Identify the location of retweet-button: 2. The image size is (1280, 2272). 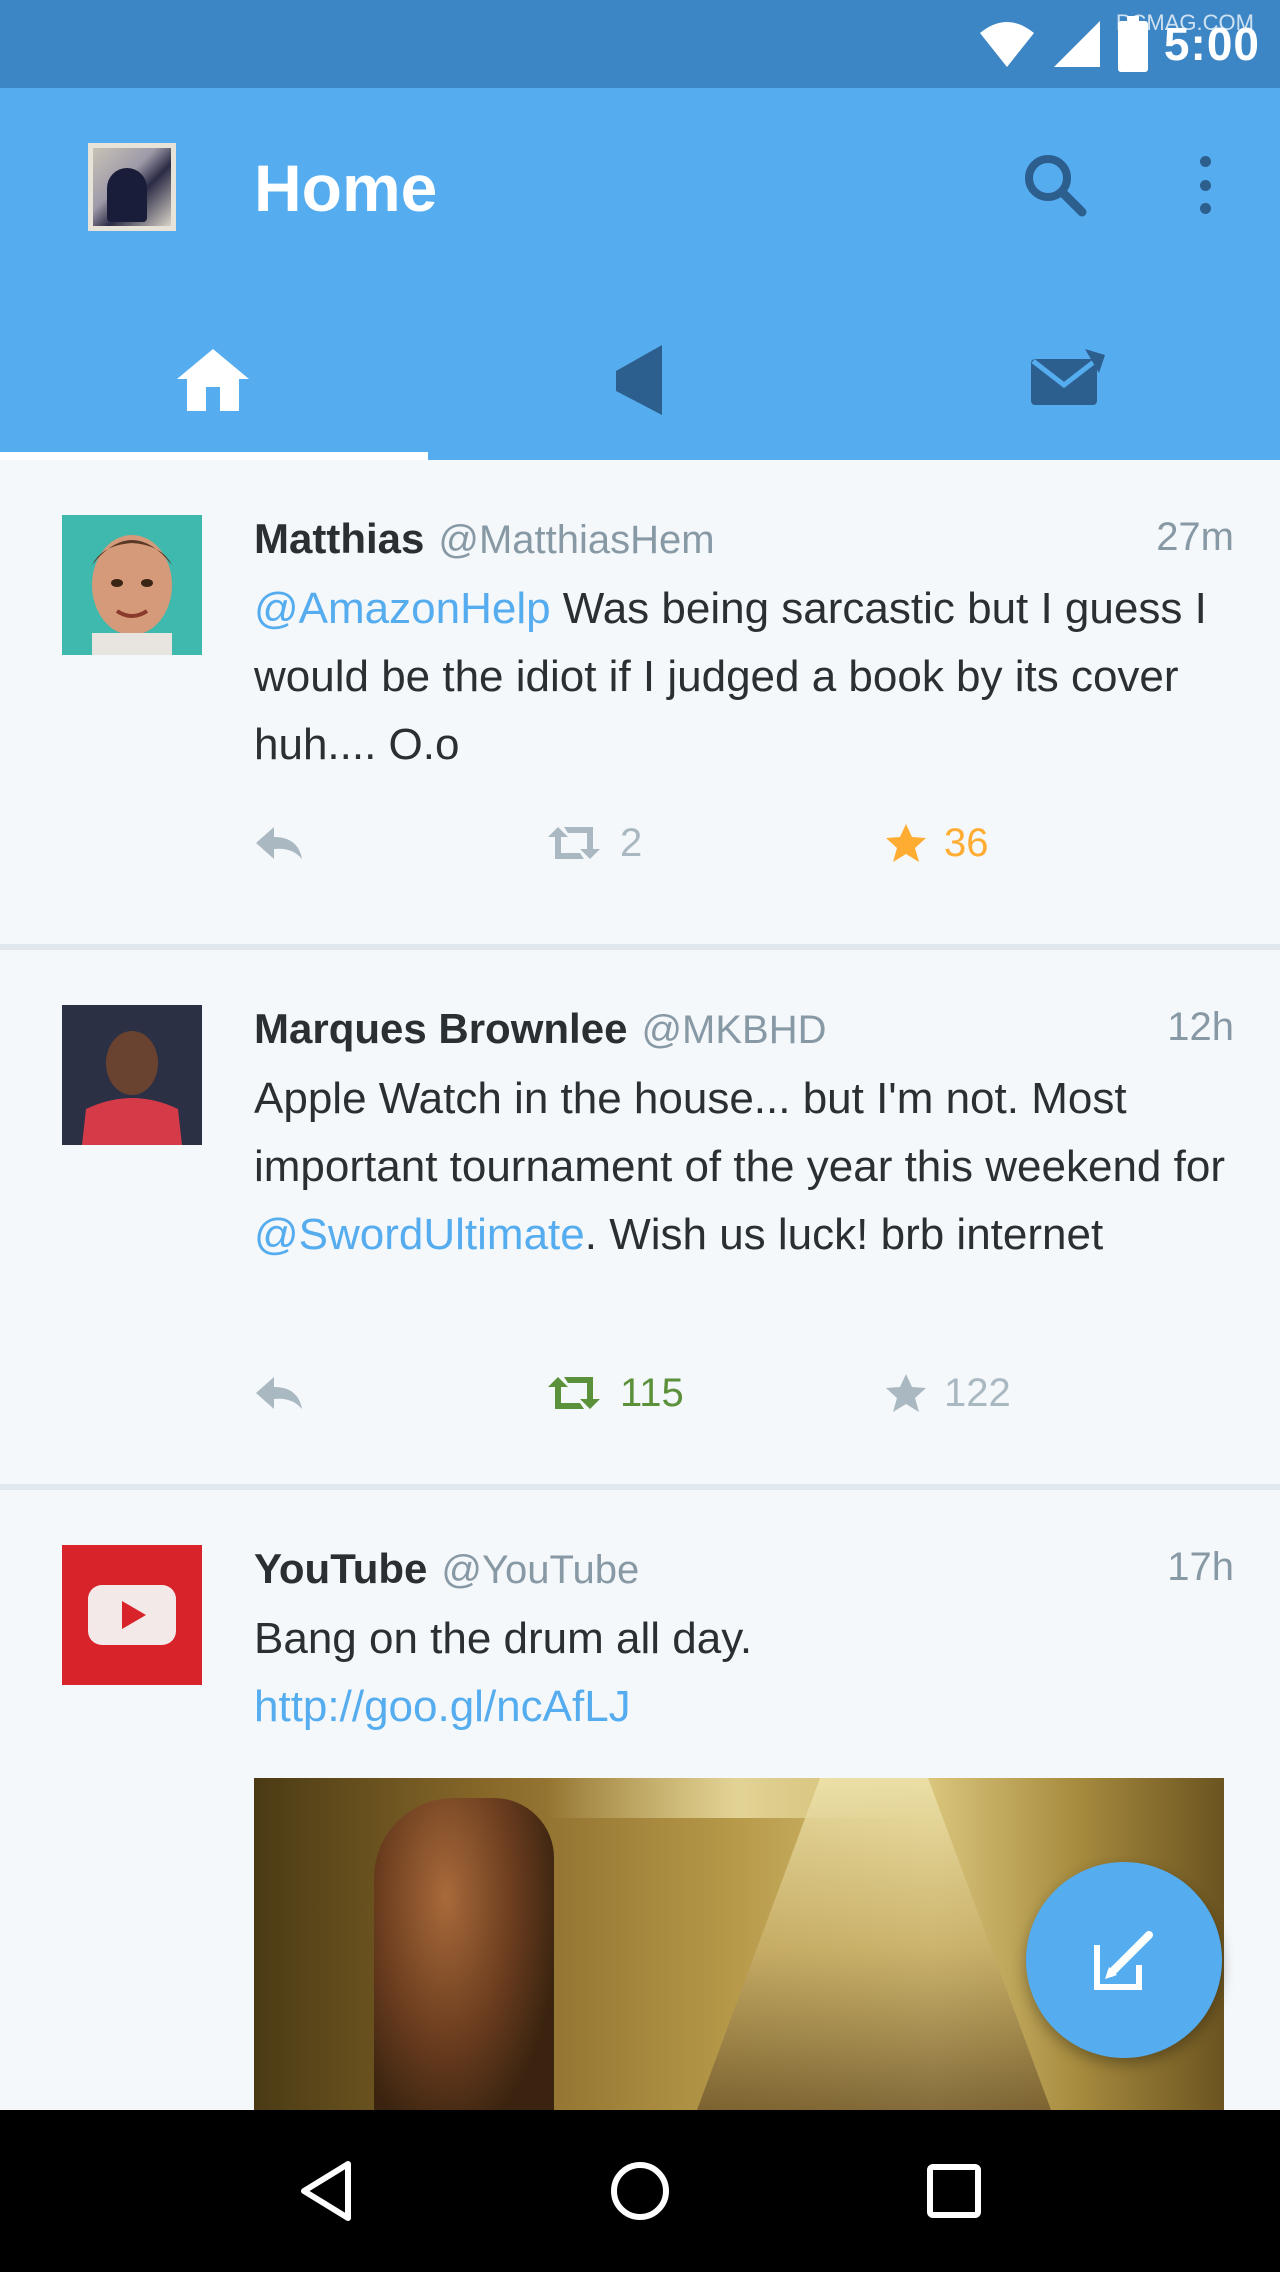
(593, 843).